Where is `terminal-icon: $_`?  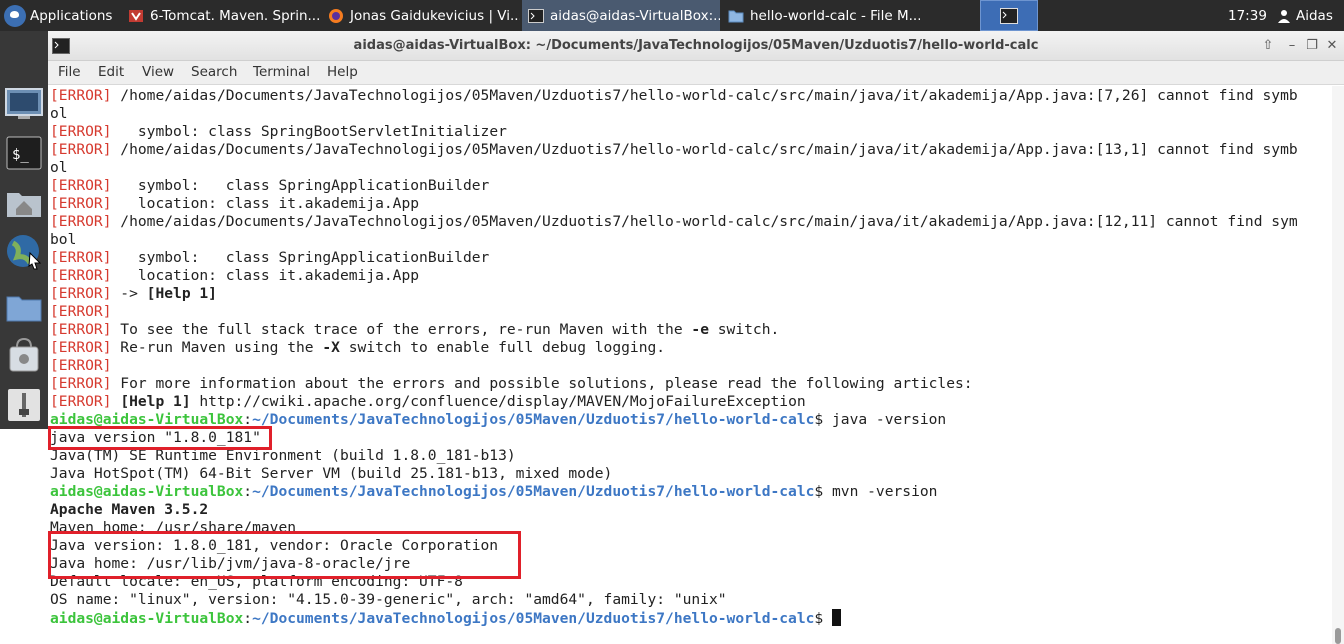 terminal-icon: $_ is located at coordinates (24, 153).